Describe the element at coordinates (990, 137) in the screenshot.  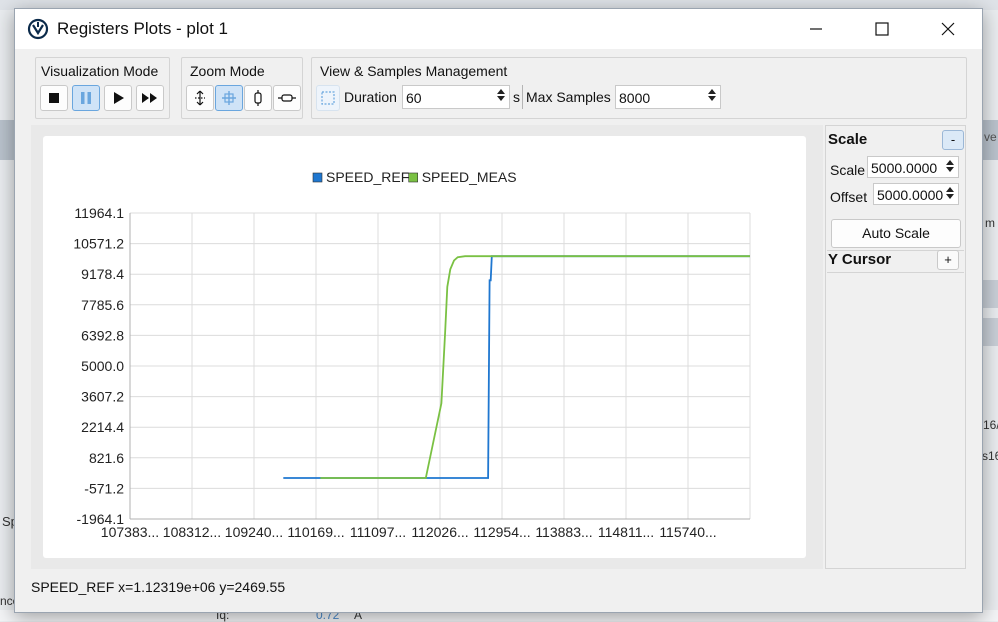
I see `background-text: ve` at that location.